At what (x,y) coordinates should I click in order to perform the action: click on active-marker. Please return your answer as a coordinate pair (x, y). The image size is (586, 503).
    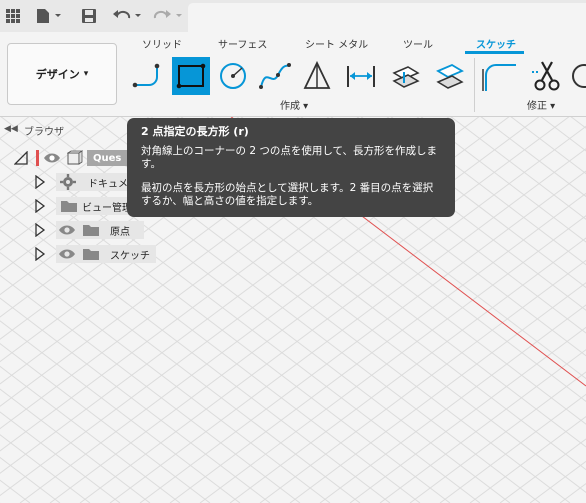
    Looking at the image, I should click on (37, 158).